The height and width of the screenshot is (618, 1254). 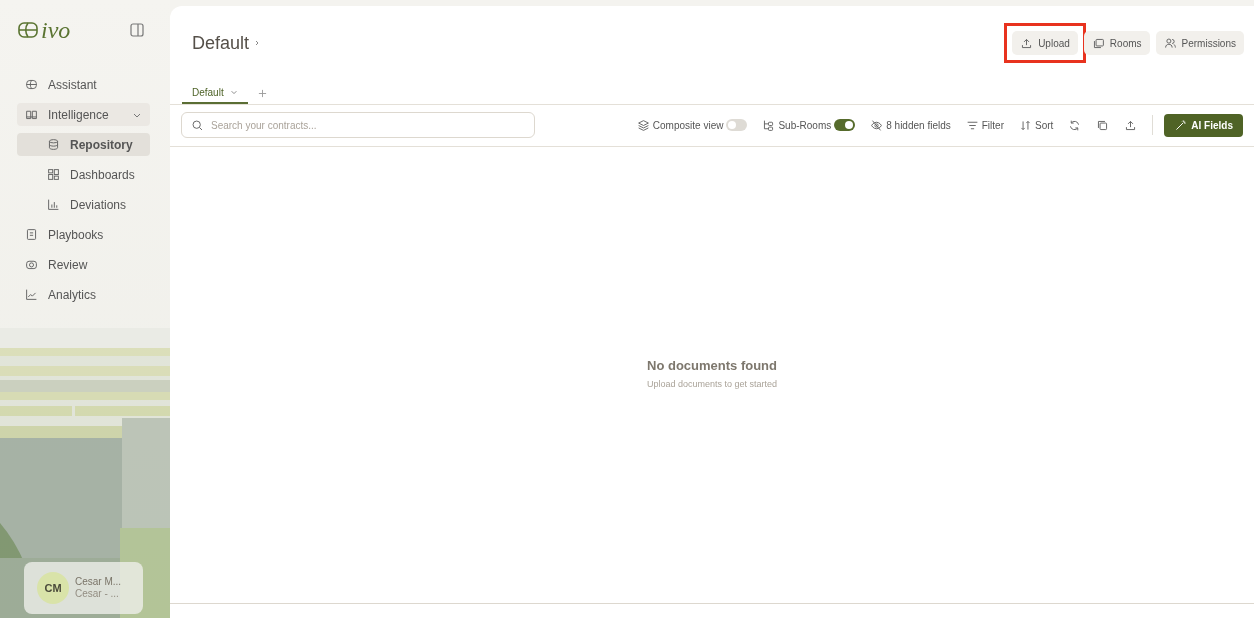 What do you see at coordinates (83, 174) in the screenshot?
I see `nav-item: Dashboards` at bounding box center [83, 174].